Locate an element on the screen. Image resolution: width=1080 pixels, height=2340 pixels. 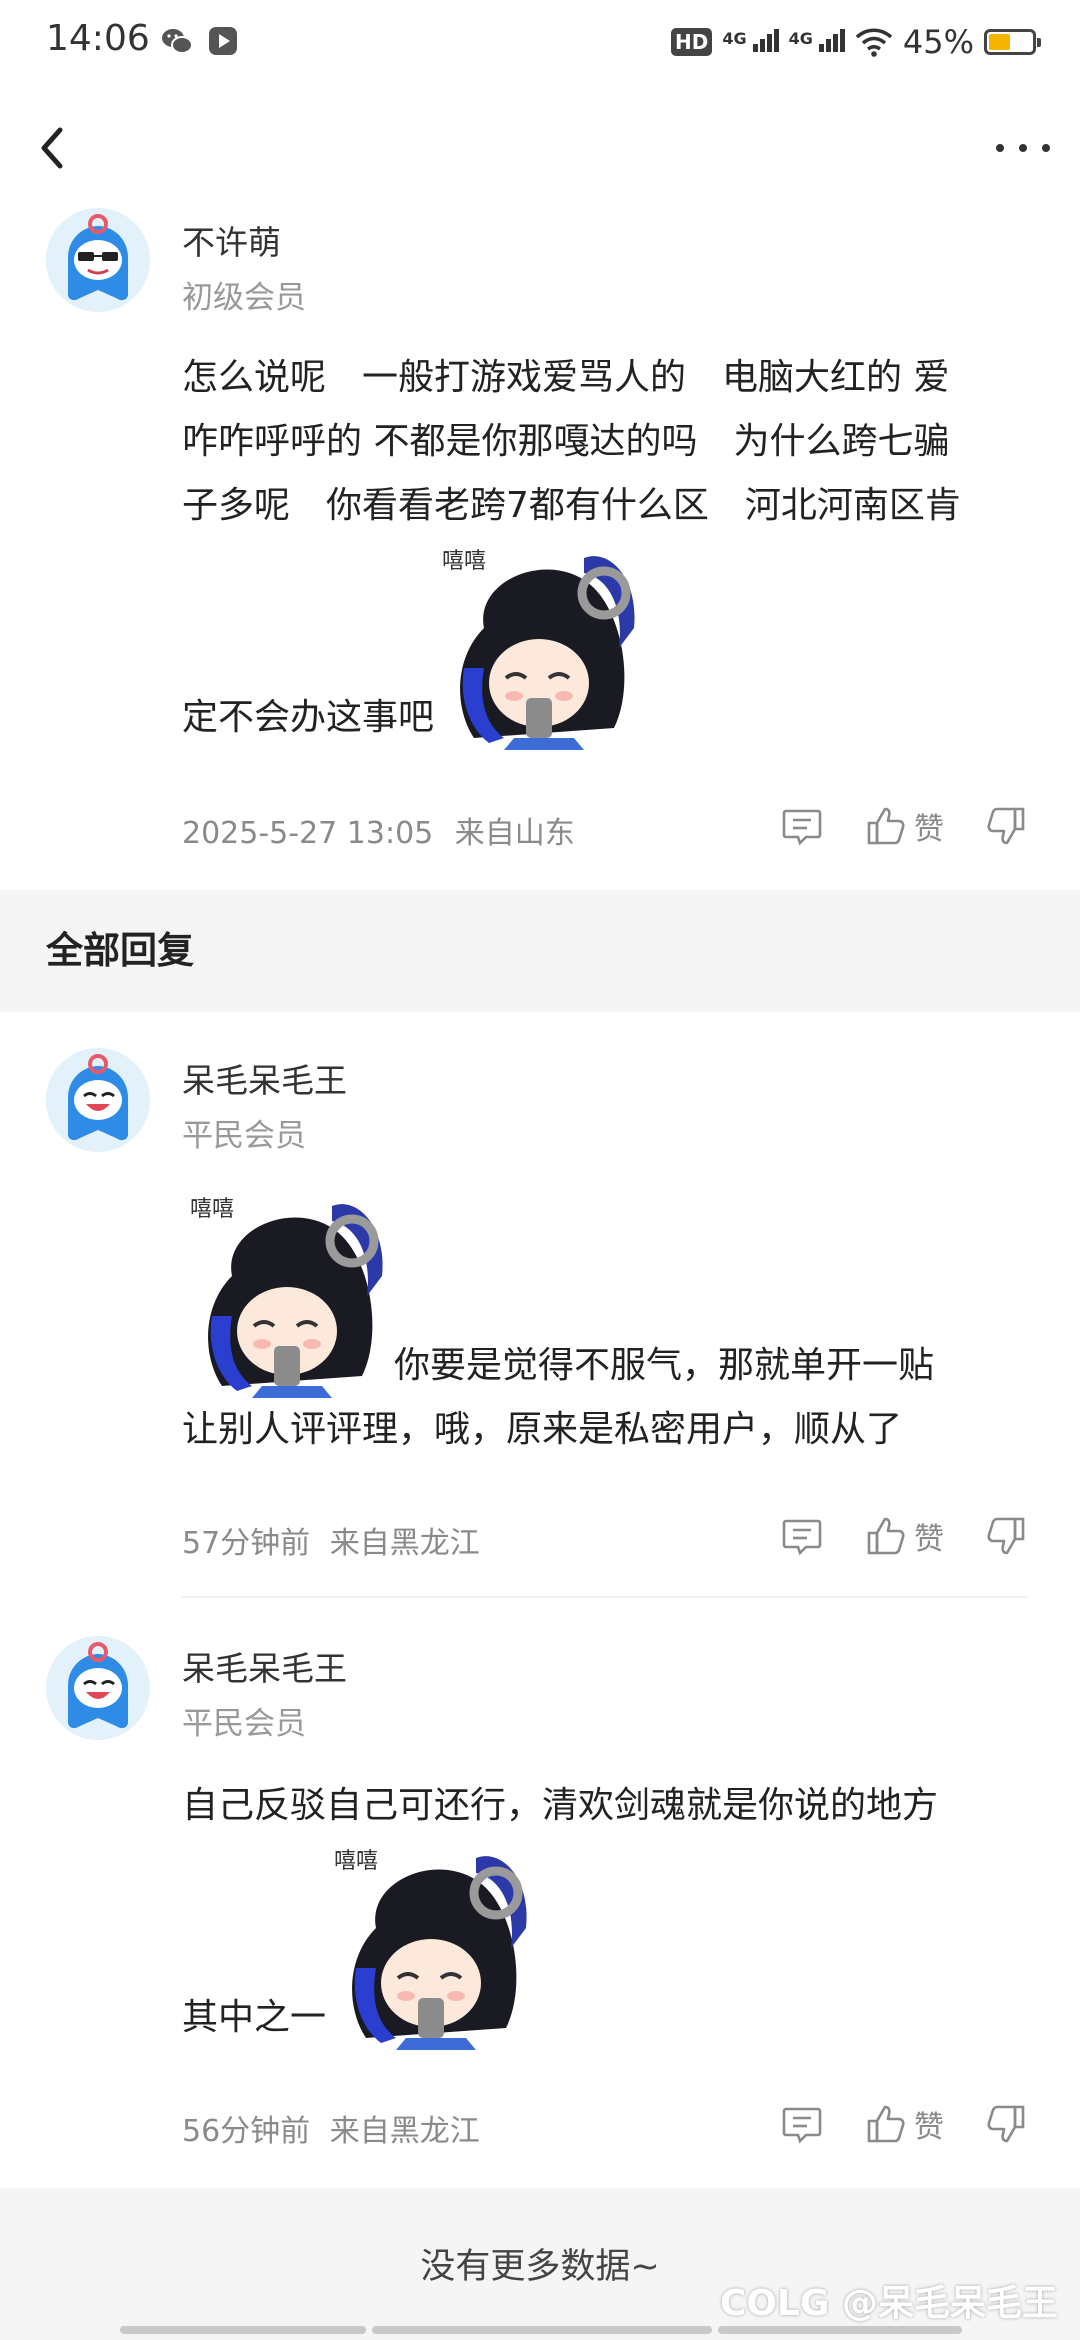
wechat-icon is located at coordinates (177, 41).